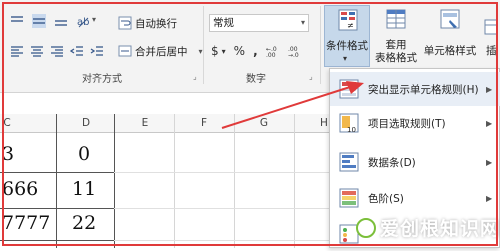  What do you see at coordinates (97, 51) in the screenshot?
I see `increase-indent-icon` at bounding box center [97, 51].